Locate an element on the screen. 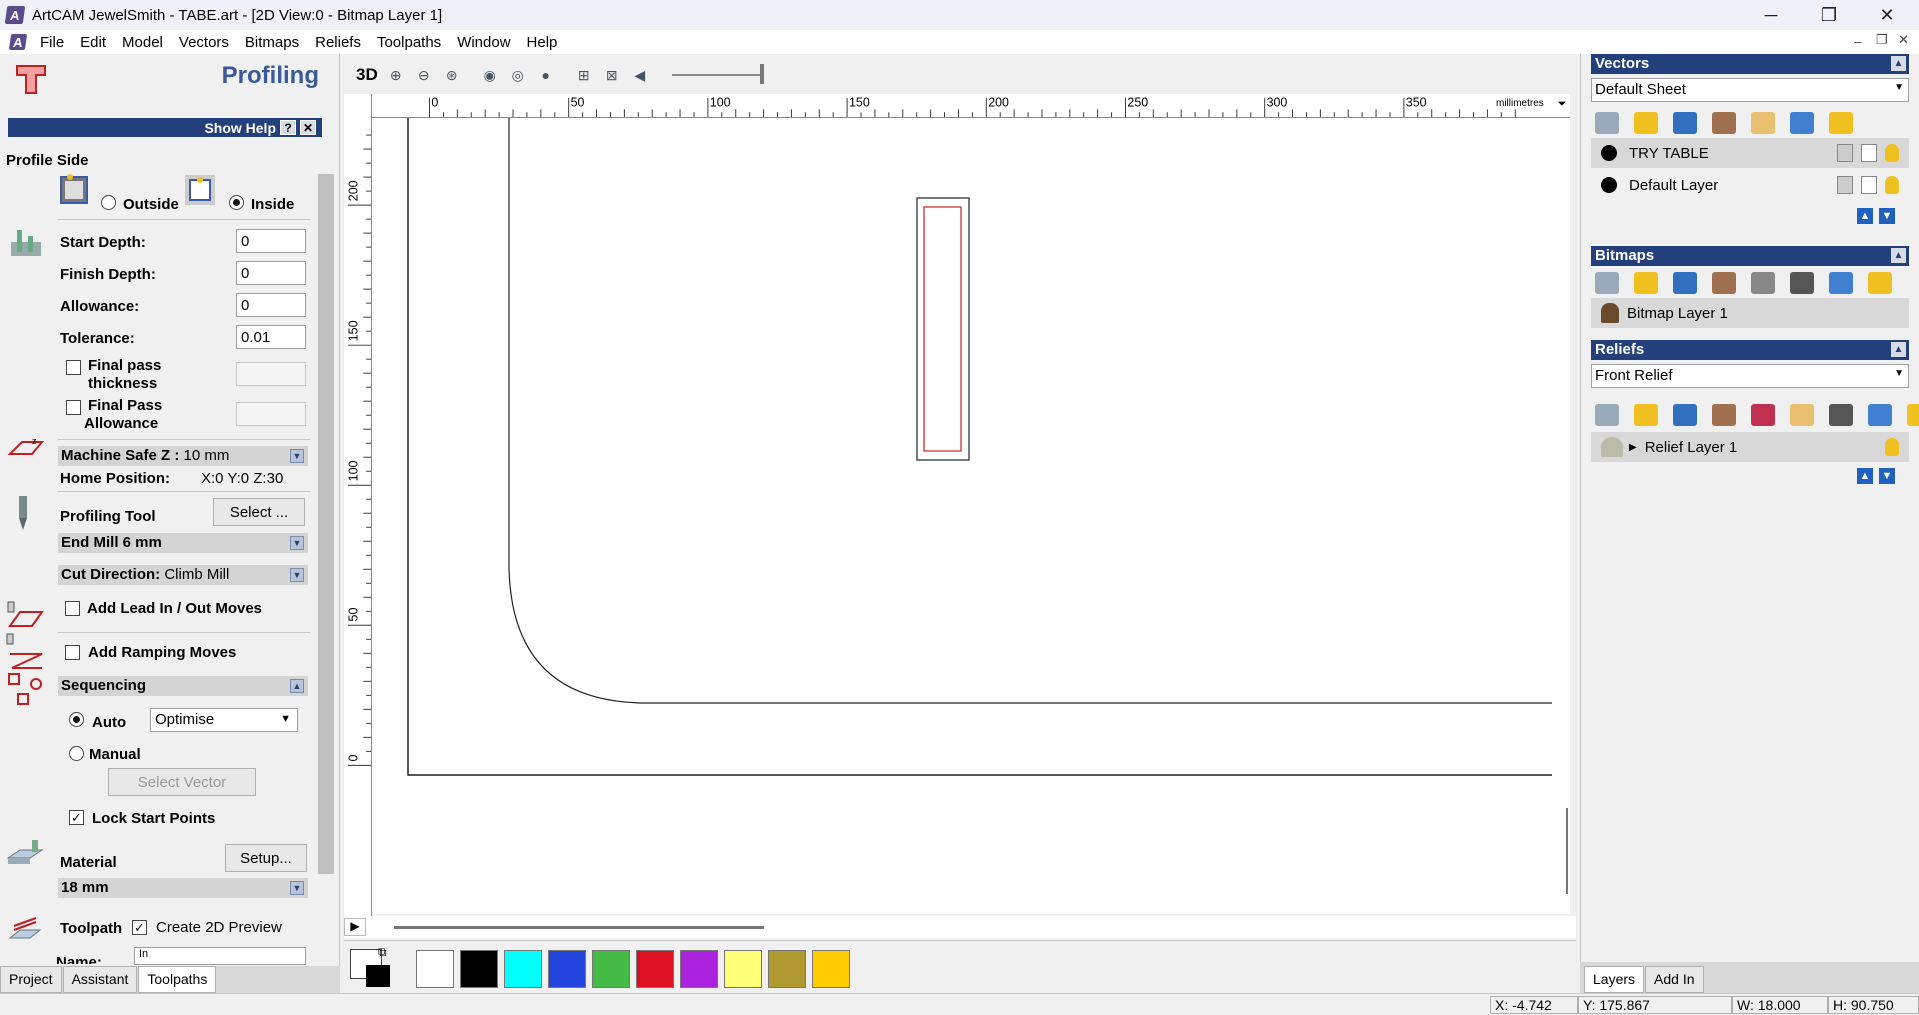  reliefs-collapse-icon: ▲ is located at coordinates (1898, 349).